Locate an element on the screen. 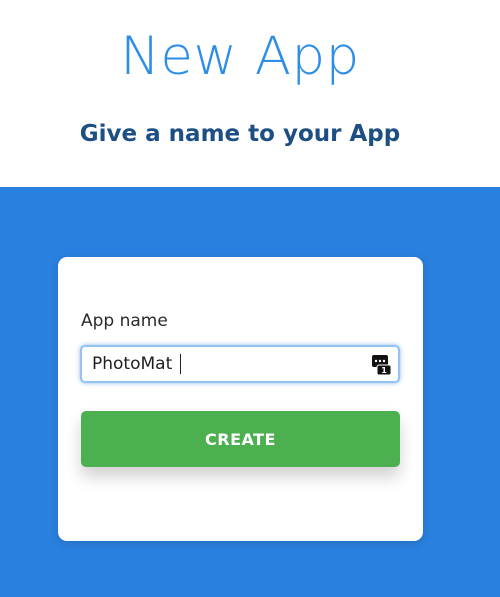  page-subtitle: Give a name to your App is located at coordinates (240, 134).